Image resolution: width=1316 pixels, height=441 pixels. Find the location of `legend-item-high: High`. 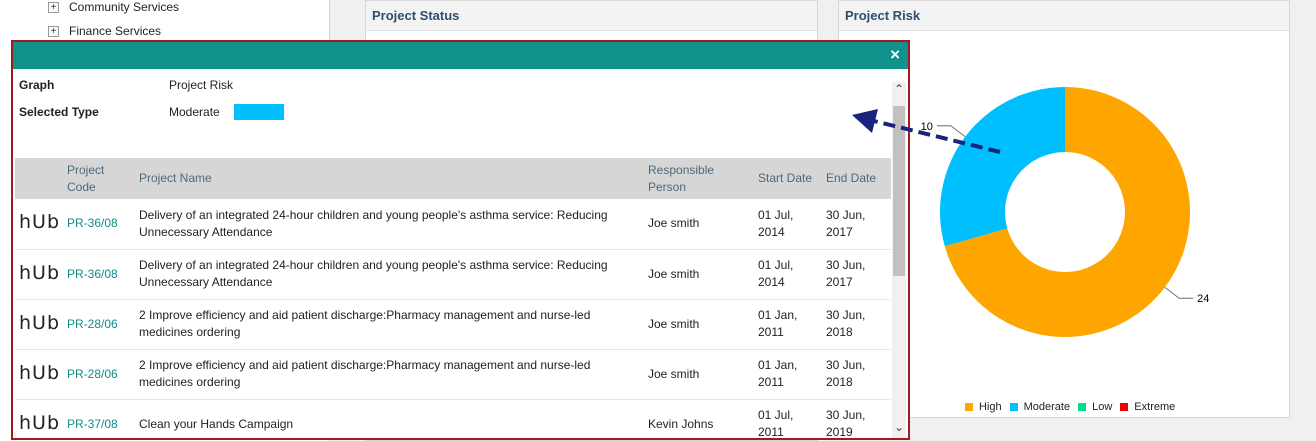

legend-item-high: High is located at coordinates (983, 407).